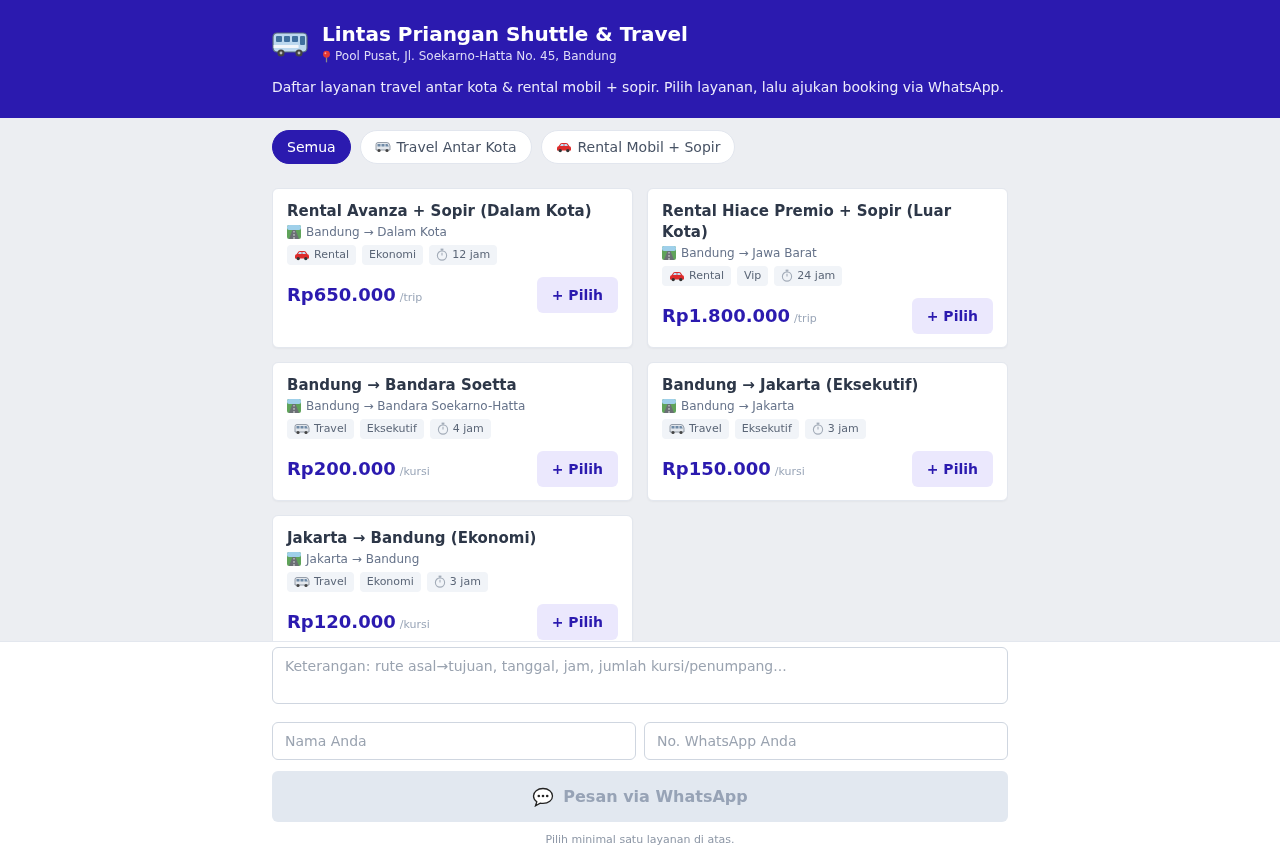 This screenshot has width=1280, height=860. I want to click on price-text: Rp150.000, so click(716, 469).